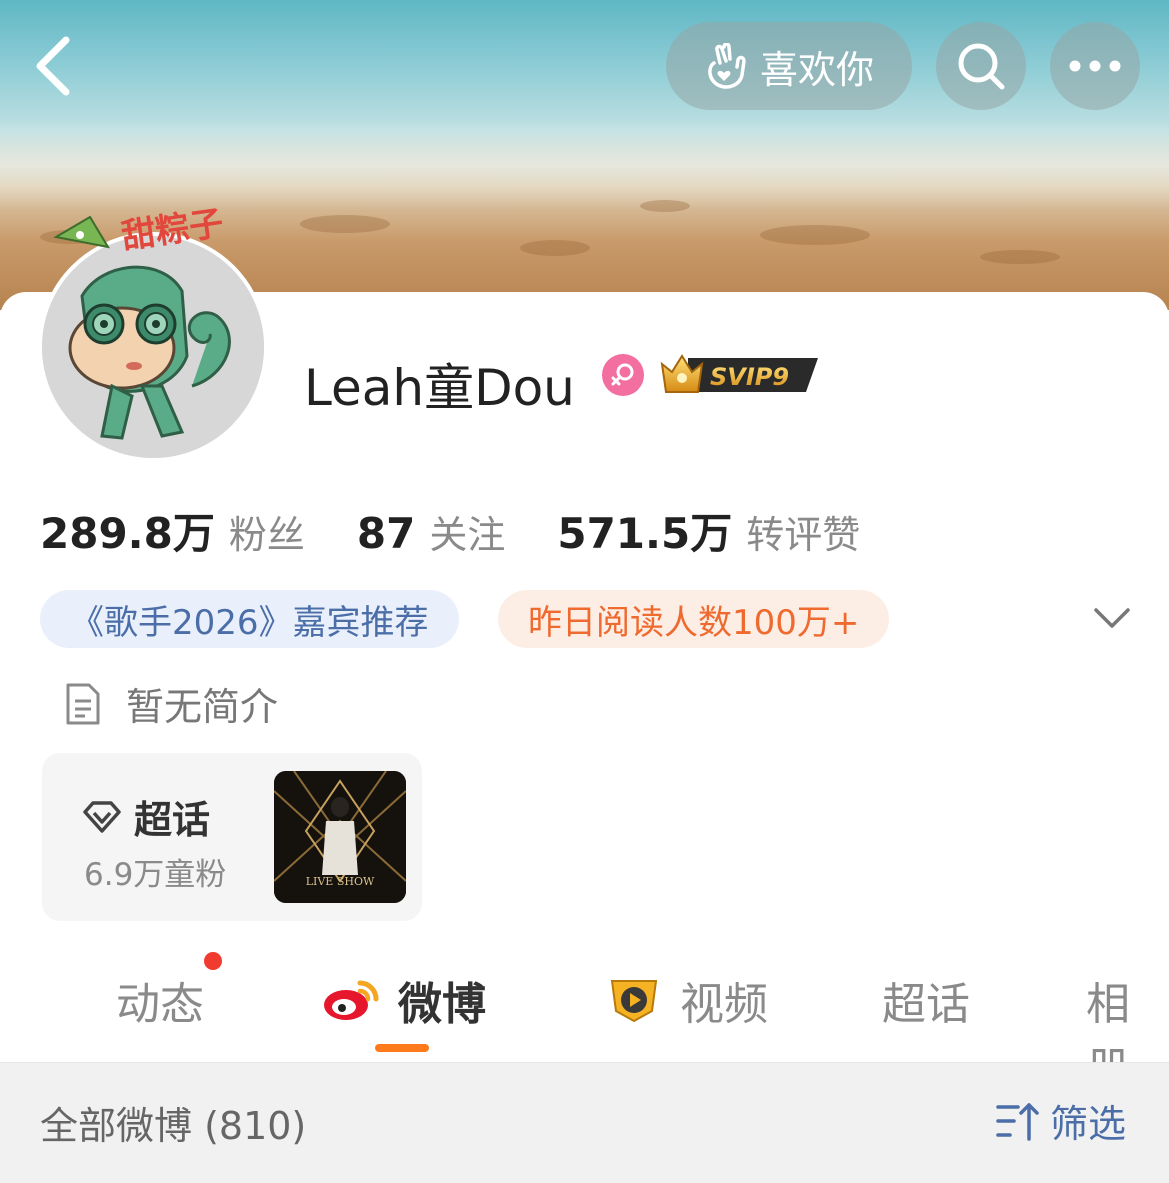  I want to click on stat-value: 571.5万, so click(645, 533).